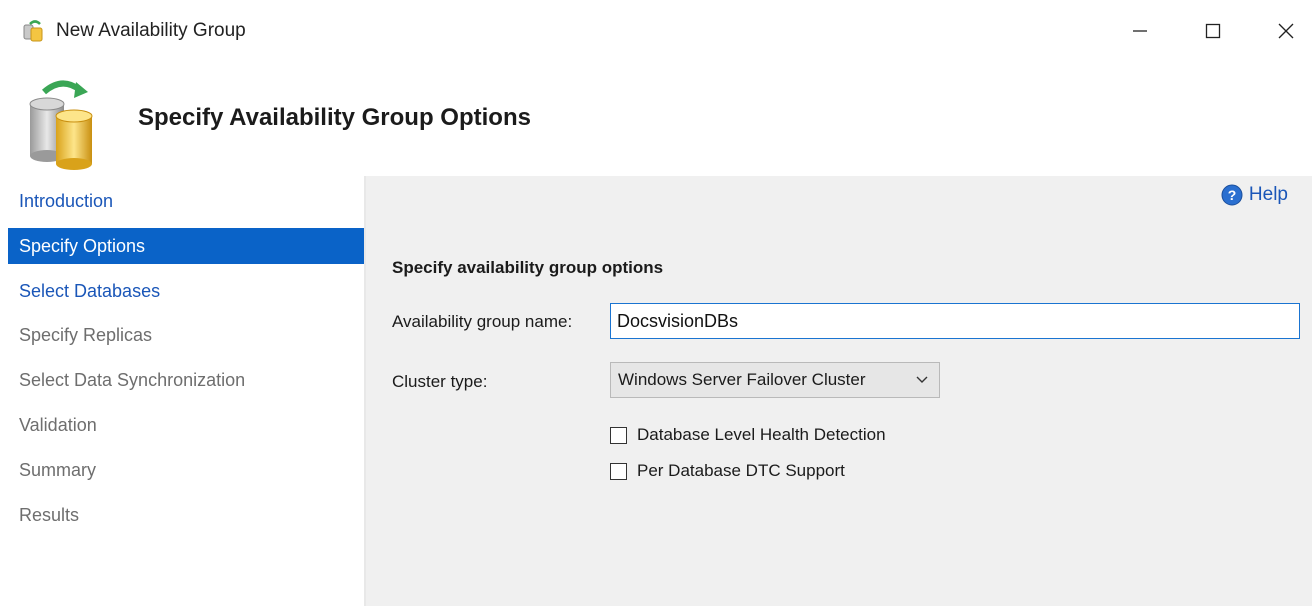 The height and width of the screenshot is (606, 1312). I want to click on sidebar-item-select-data-synchronization: Select Data Synchronization, so click(132, 380).